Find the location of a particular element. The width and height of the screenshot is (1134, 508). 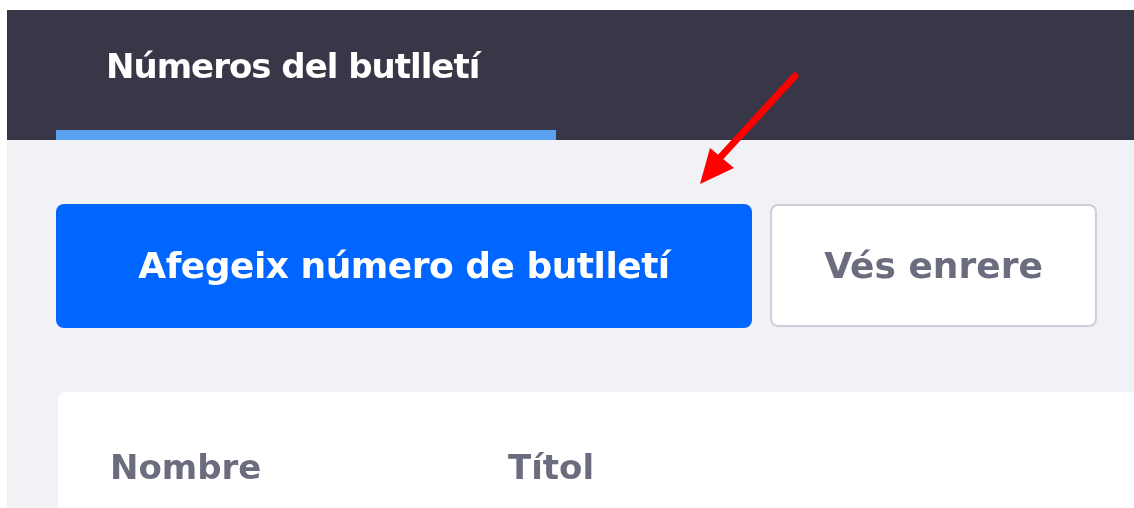

add-button: Afegeix número de butlletí is located at coordinates (404, 266).